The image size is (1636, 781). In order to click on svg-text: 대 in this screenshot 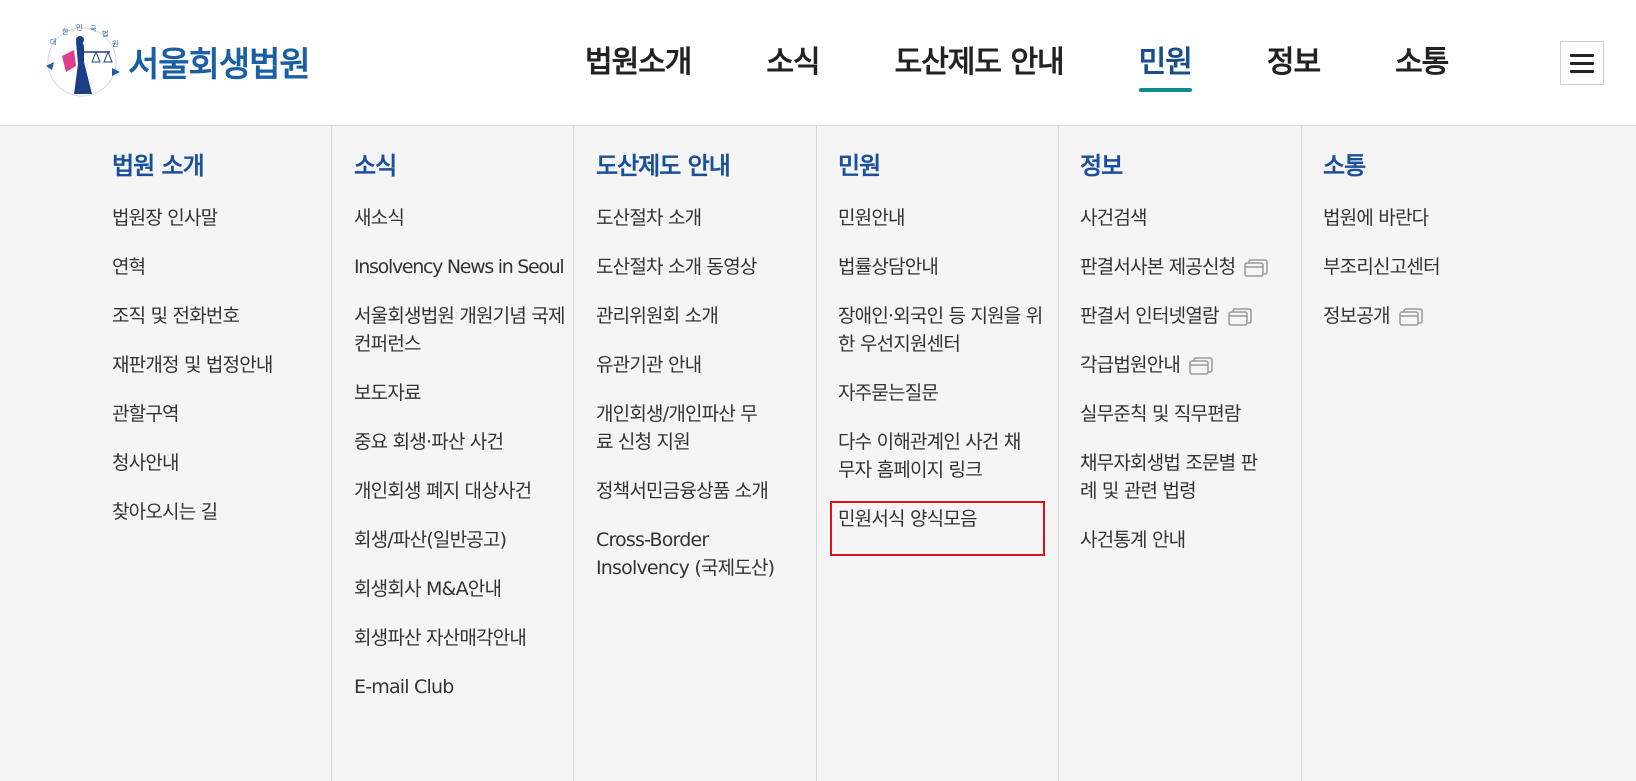, I will do `click(53, 42)`.